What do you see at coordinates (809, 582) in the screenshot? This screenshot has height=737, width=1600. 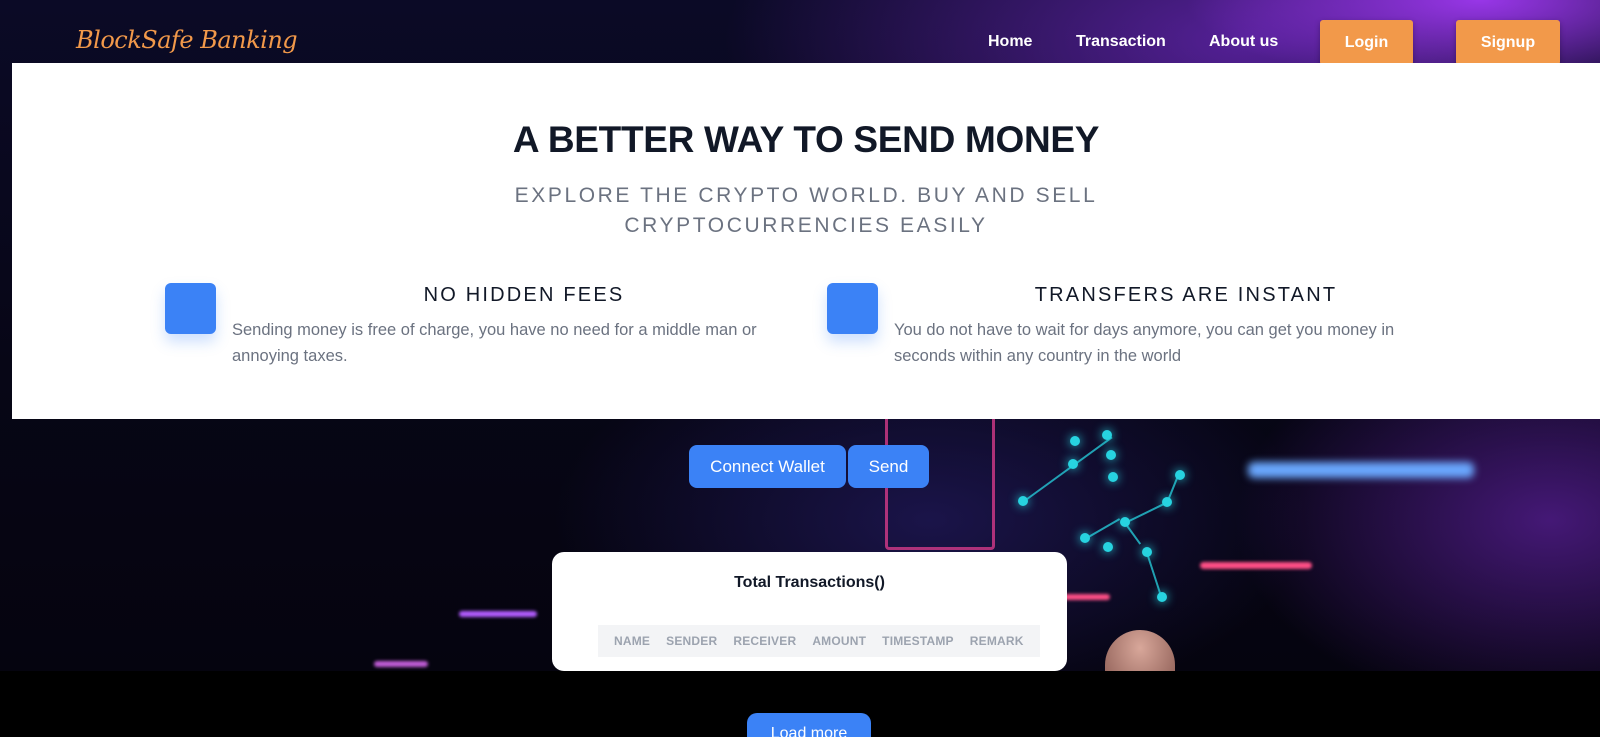 I see `transactions-title: Total Transactions()` at bounding box center [809, 582].